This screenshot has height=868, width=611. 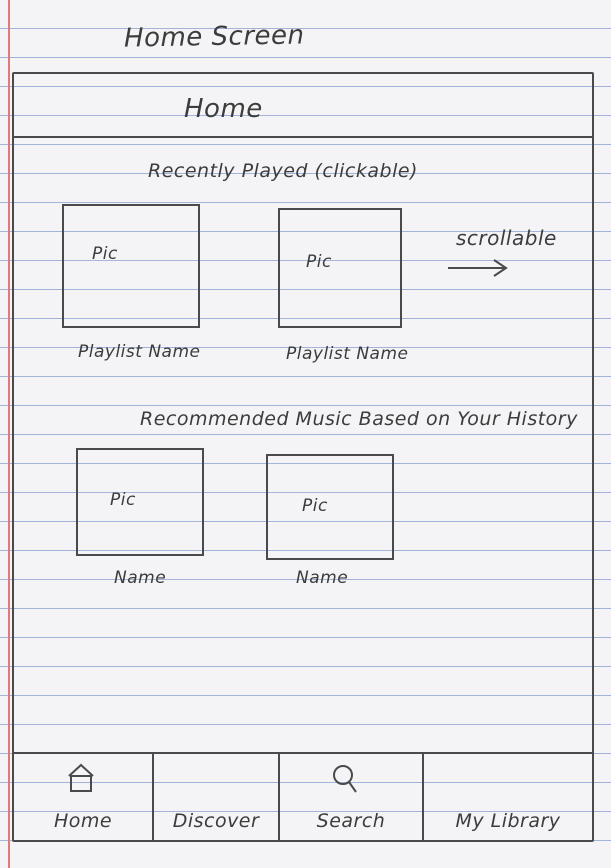 I want to click on nav-item-home: Home, so click(x=84, y=797).